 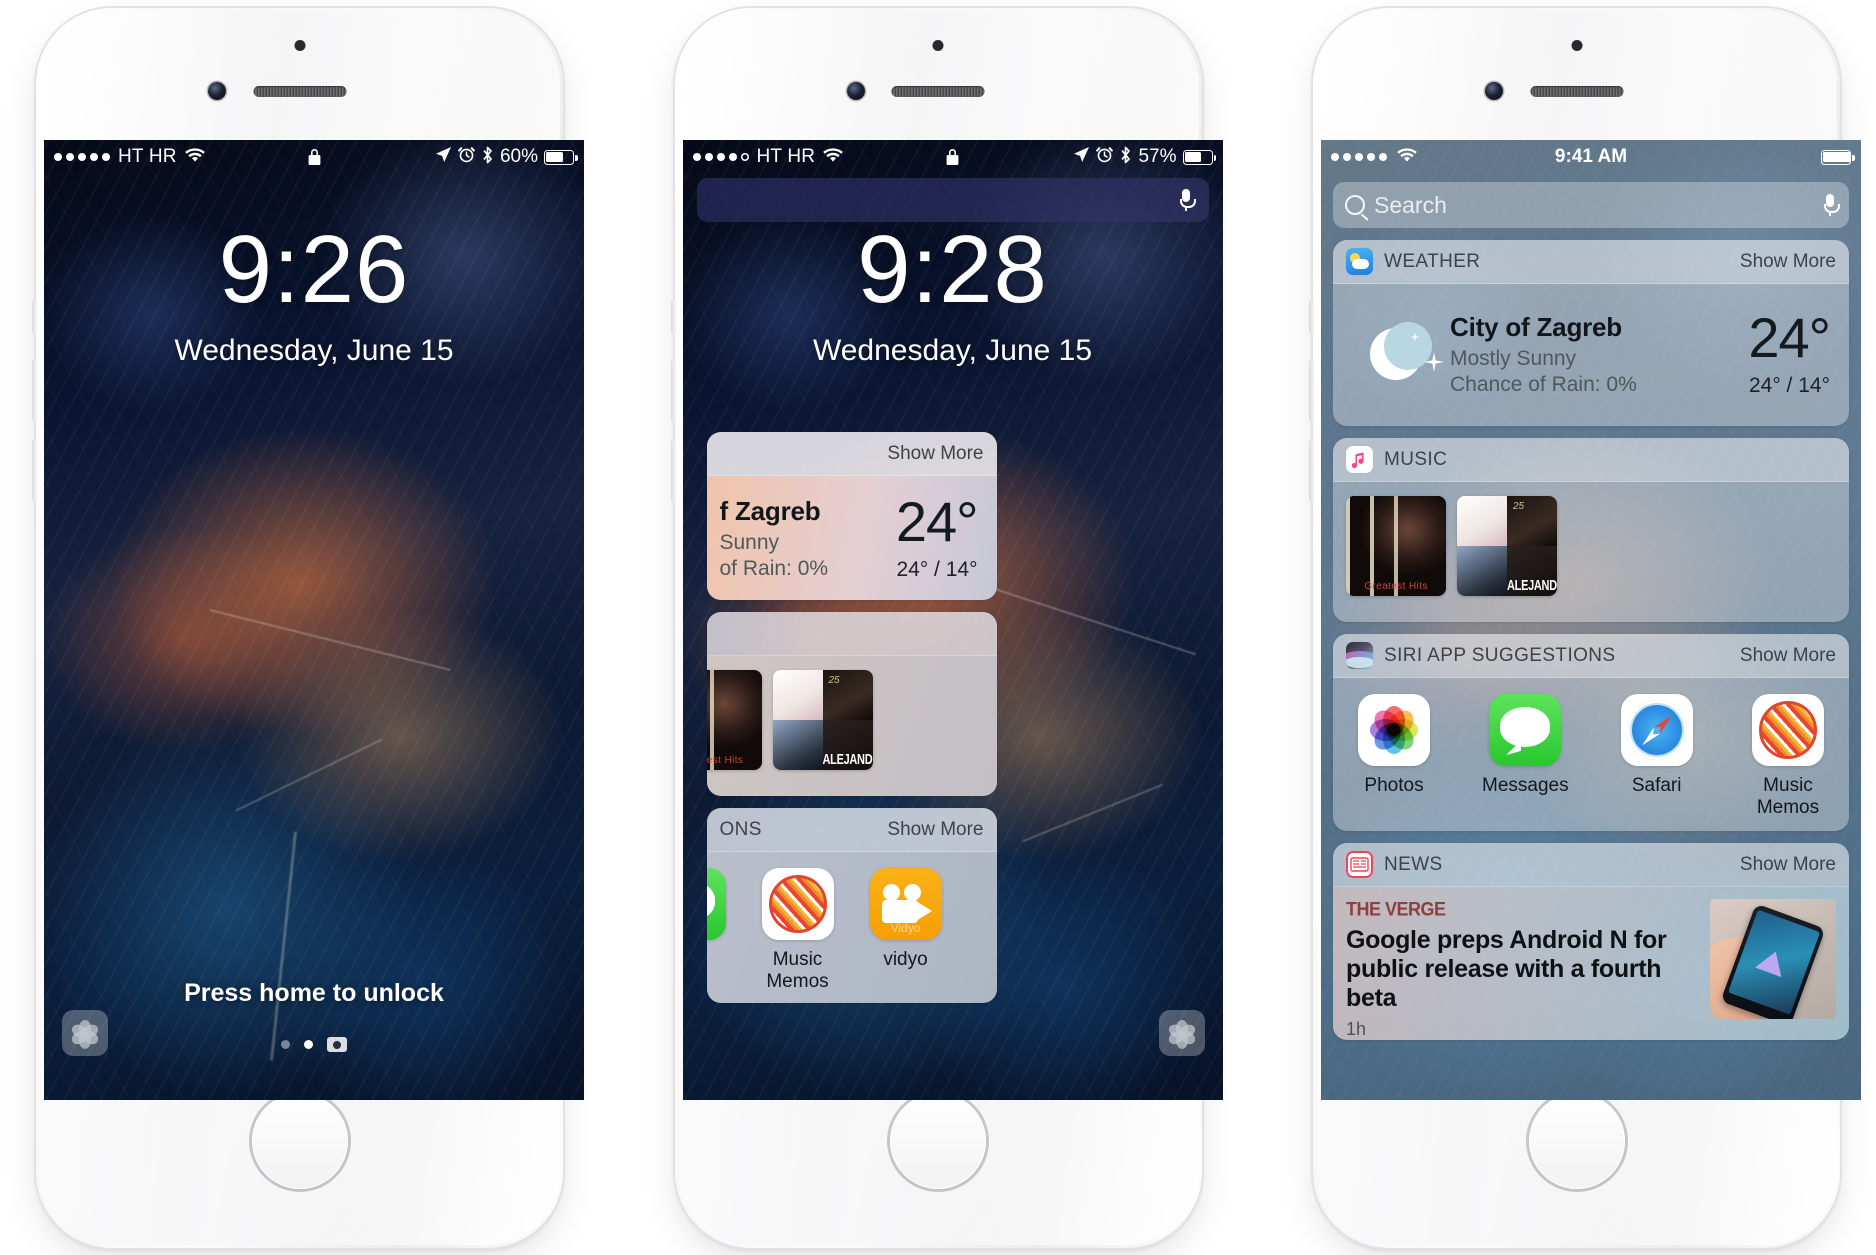 What do you see at coordinates (1656, 785) in the screenshot?
I see `app-label: Safari` at bounding box center [1656, 785].